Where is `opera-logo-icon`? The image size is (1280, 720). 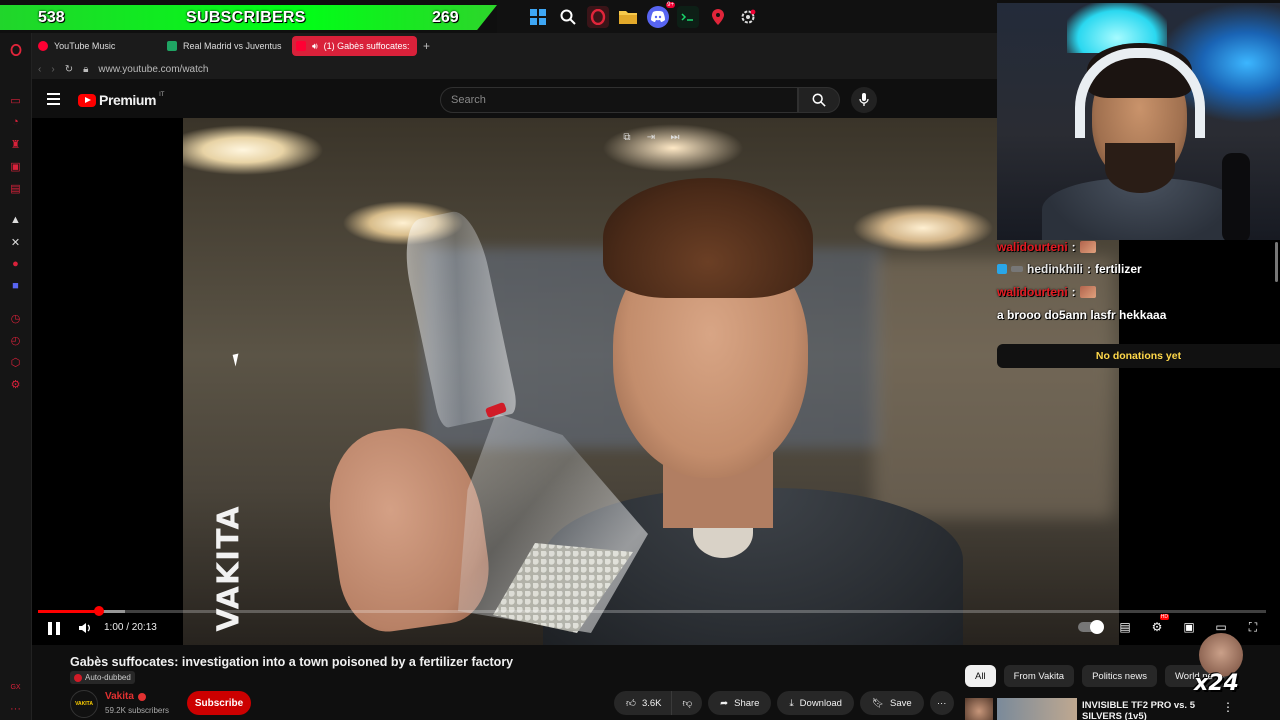 opera-logo-icon is located at coordinates (16, 50).